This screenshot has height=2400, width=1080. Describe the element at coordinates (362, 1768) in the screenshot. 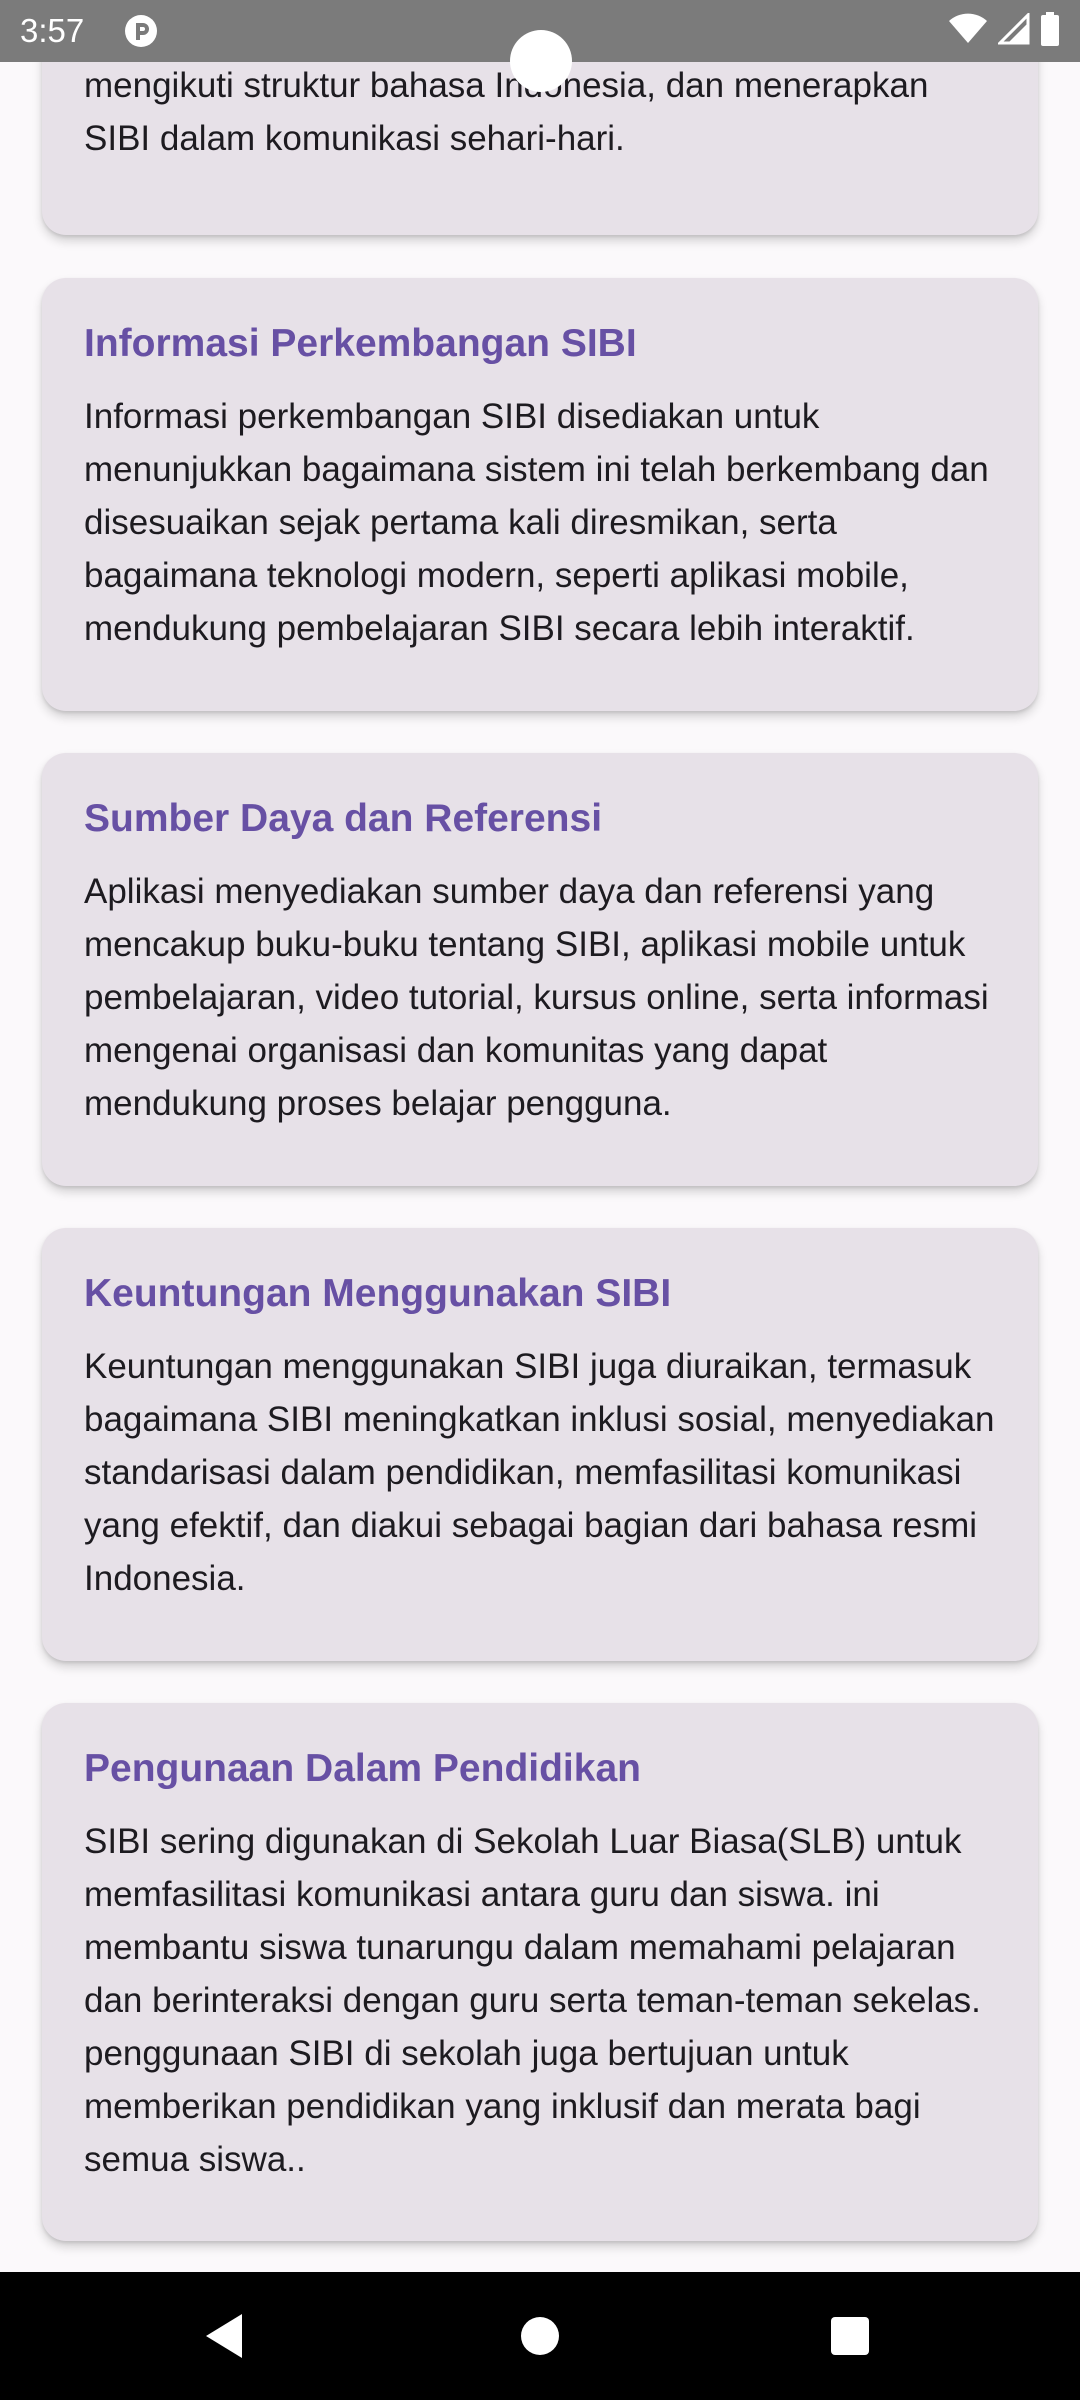

I see `card-title: Pengunaan Dalam Pendidikan` at that location.